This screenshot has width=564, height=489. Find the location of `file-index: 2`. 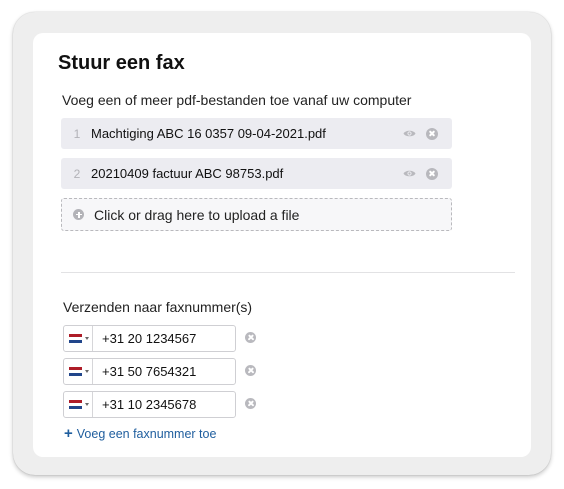

file-index: 2 is located at coordinates (77, 173).